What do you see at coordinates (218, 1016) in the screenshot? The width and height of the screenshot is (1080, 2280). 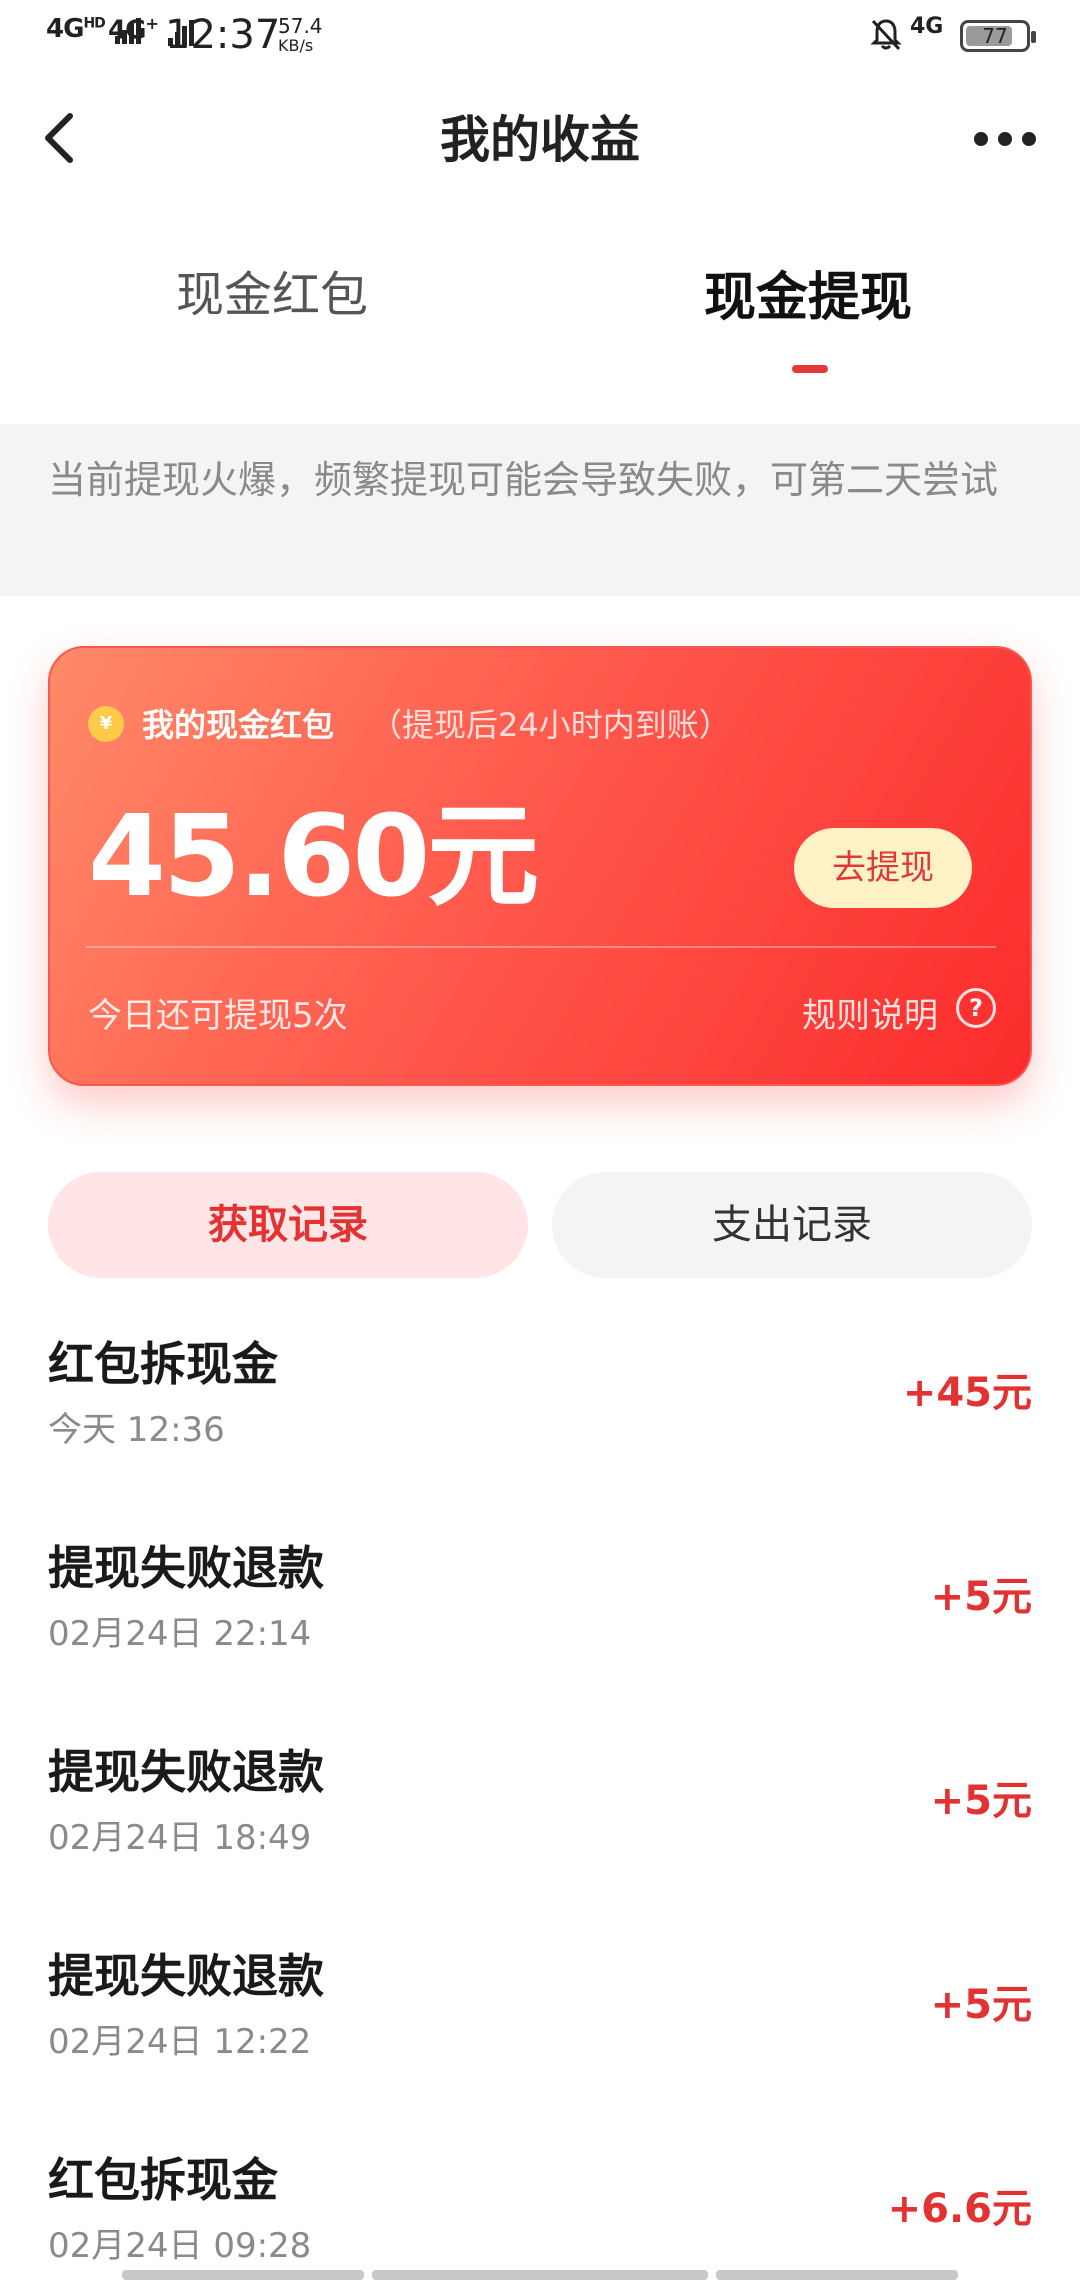 I see `remaining-withdrawals: 今日还可提现5次` at bounding box center [218, 1016].